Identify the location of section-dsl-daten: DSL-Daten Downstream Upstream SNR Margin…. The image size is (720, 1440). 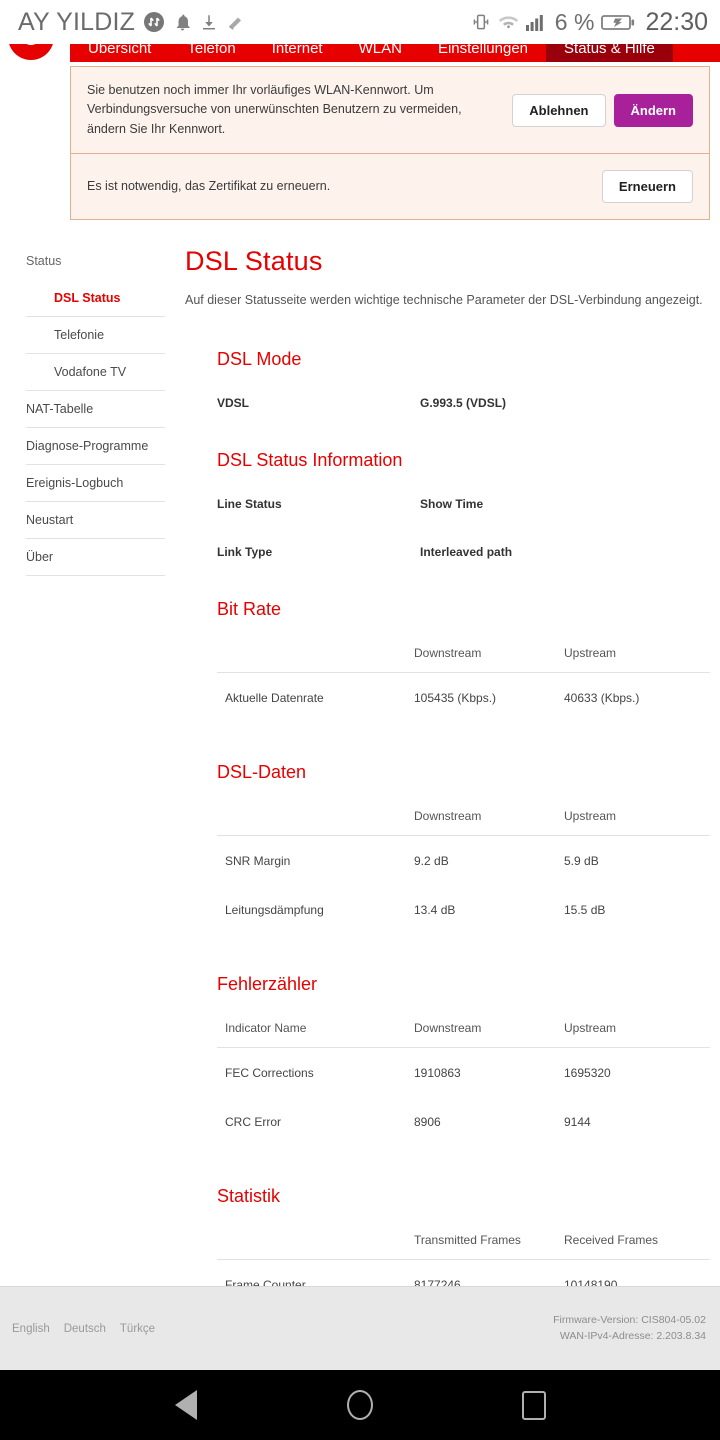
(463, 848).